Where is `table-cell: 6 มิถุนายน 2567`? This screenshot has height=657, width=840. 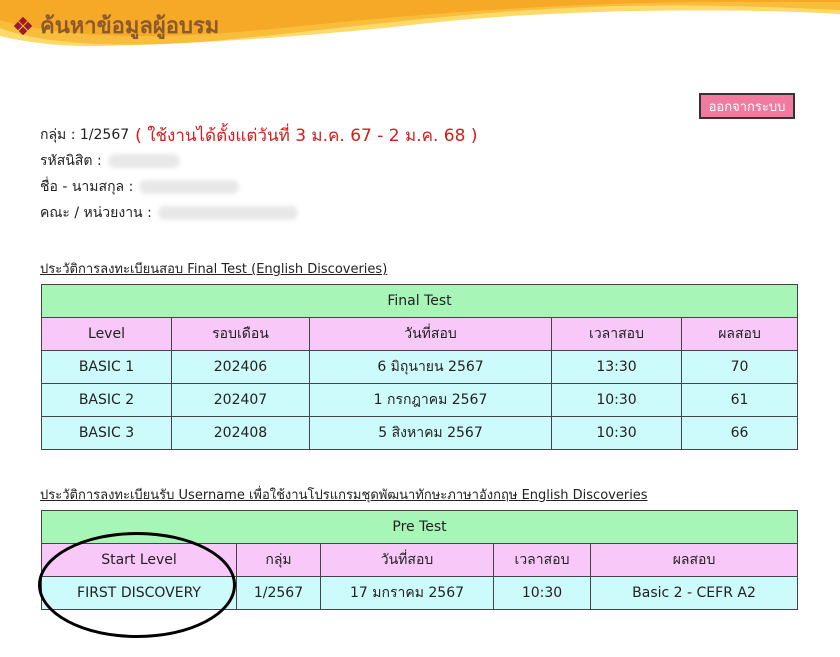 table-cell: 6 มิถุนายน 2567 is located at coordinates (430, 367).